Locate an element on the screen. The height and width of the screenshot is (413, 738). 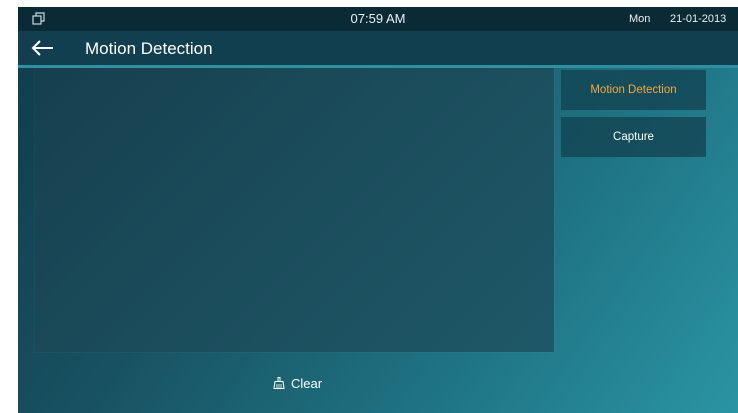
status-day: Mon is located at coordinates (640, 19).